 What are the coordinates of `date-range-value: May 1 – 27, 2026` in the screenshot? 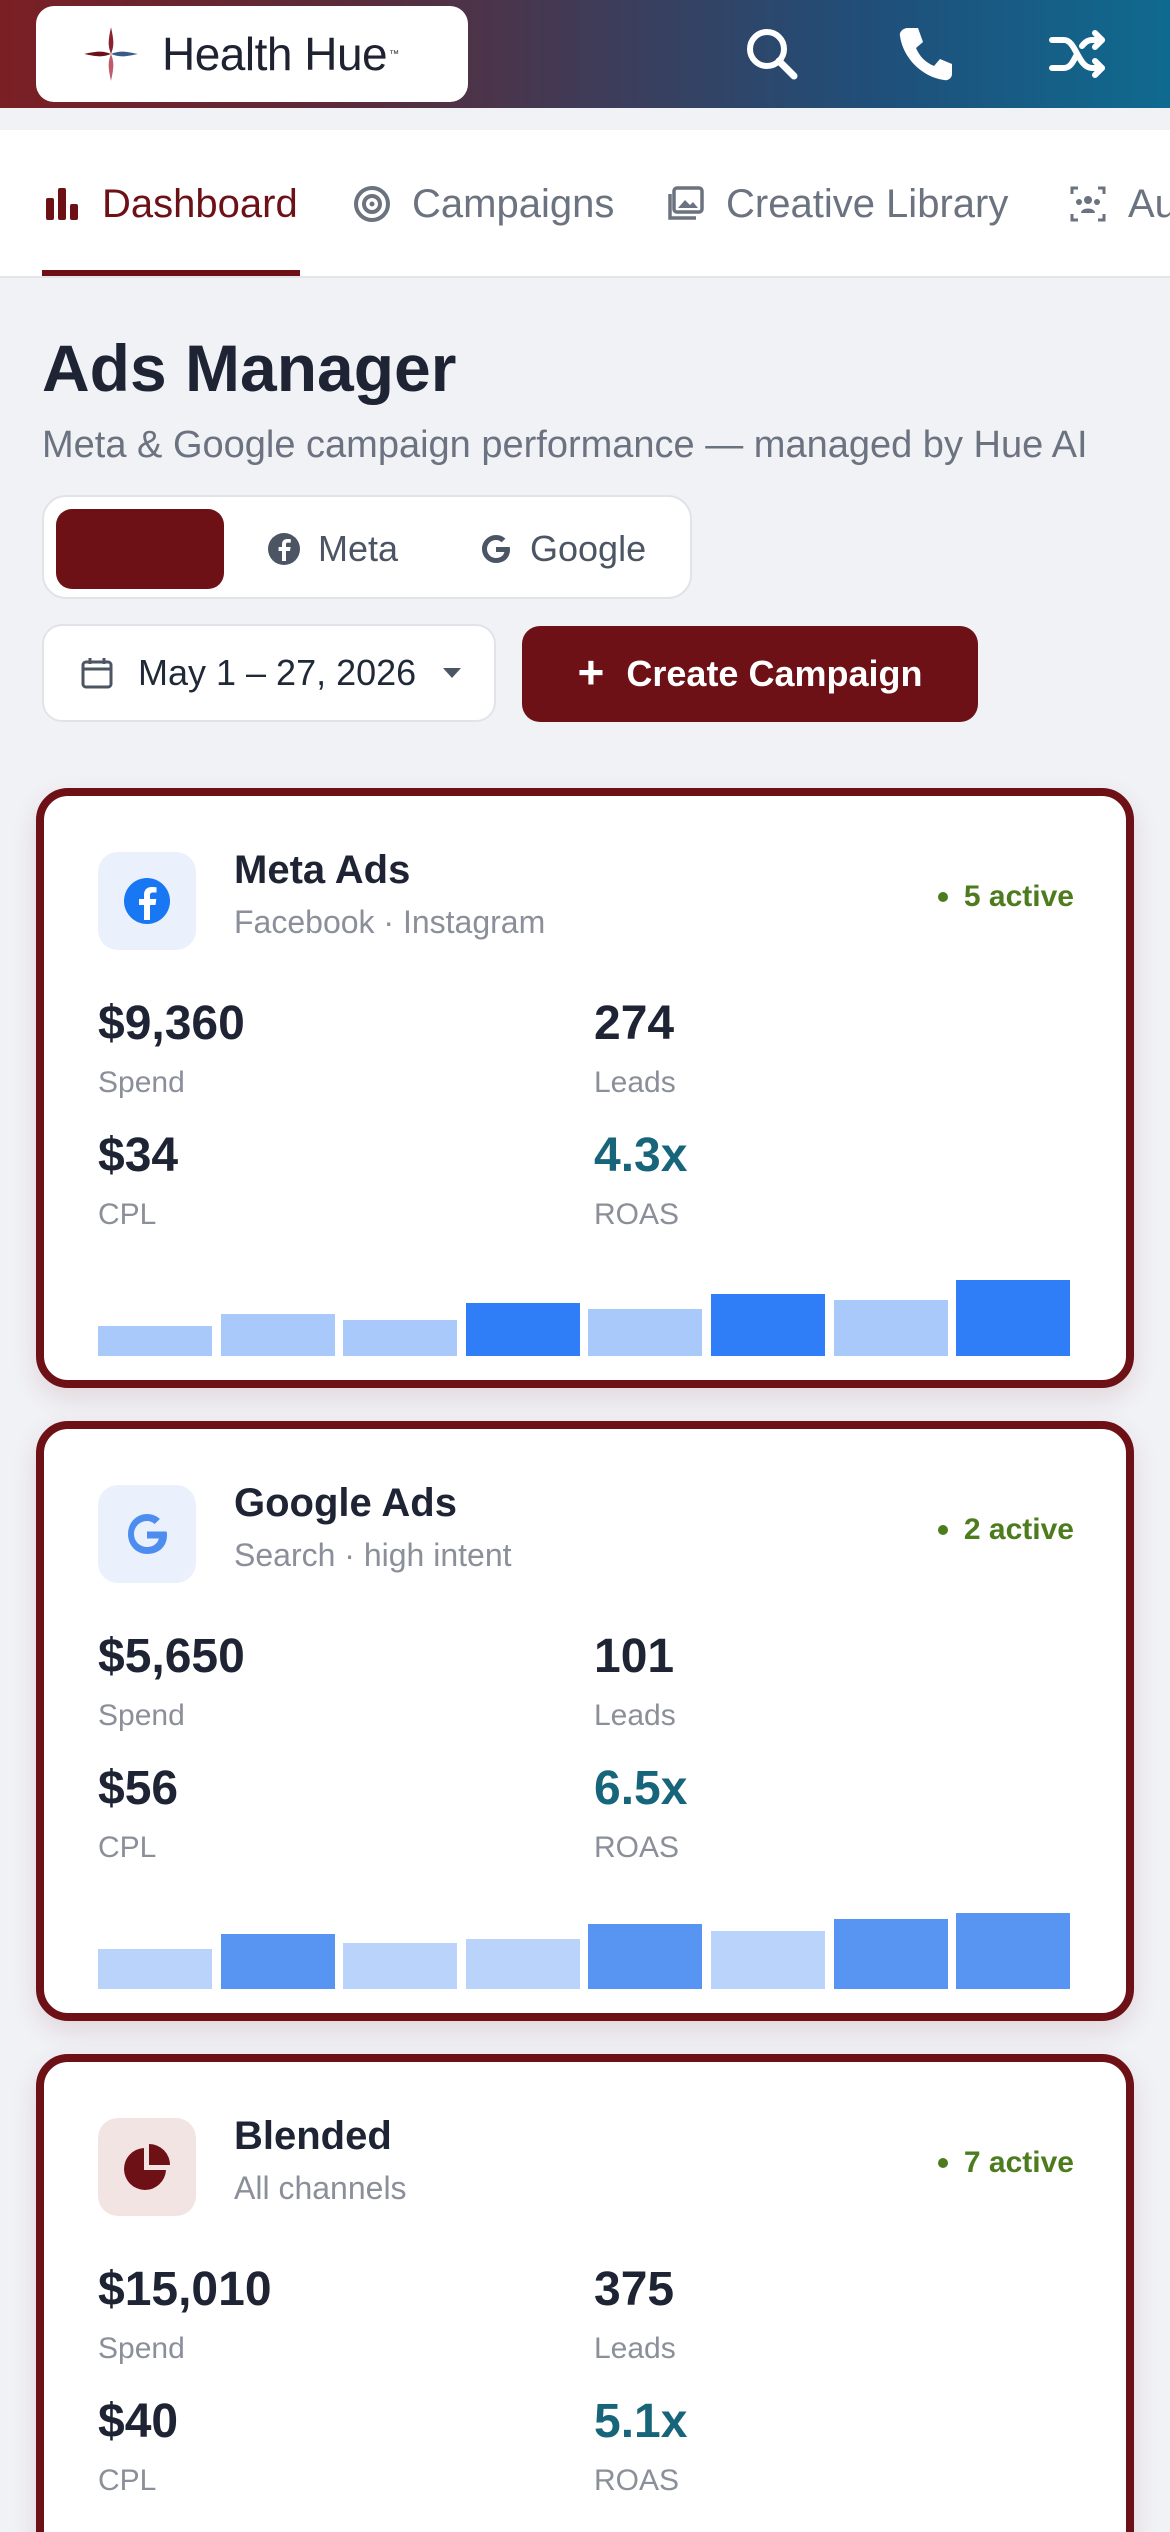 It's located at (277, 672).